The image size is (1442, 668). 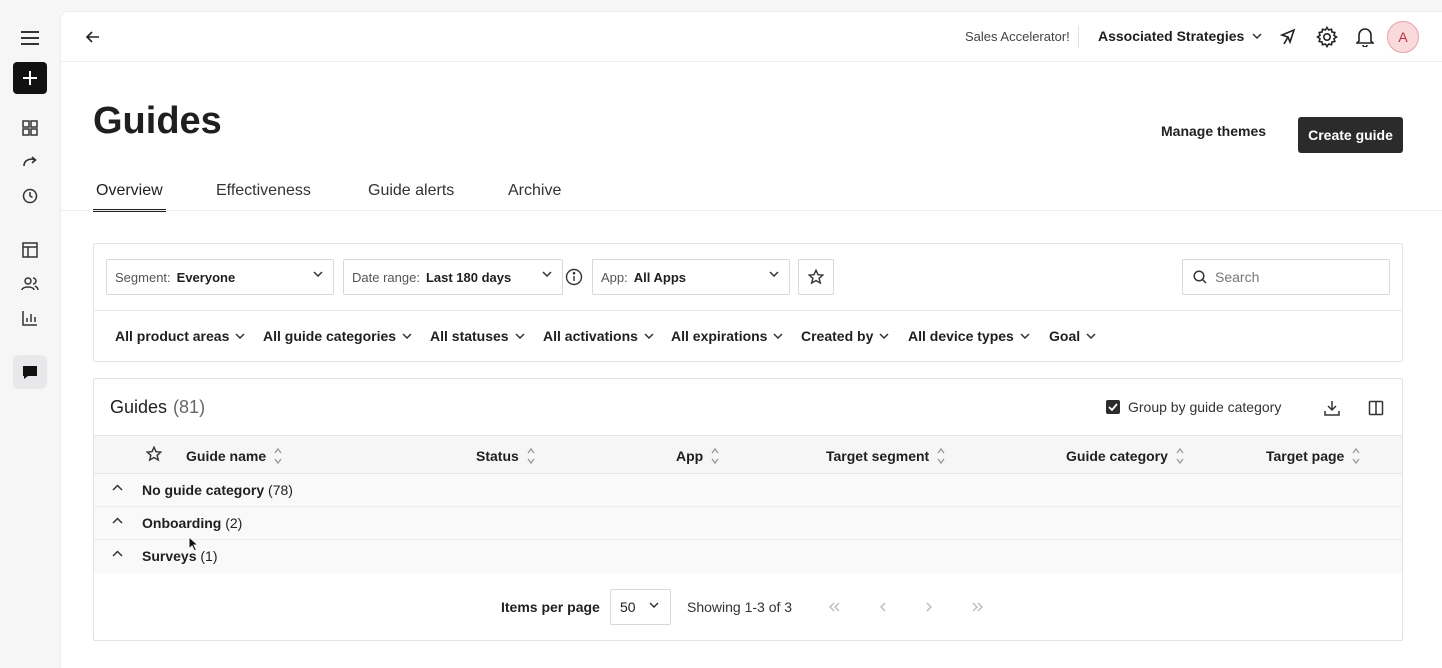 What do you see at coordinates (719, 336) in the screenshot?
I see `filter-label: All expirations` at bounding box center [719, 336].